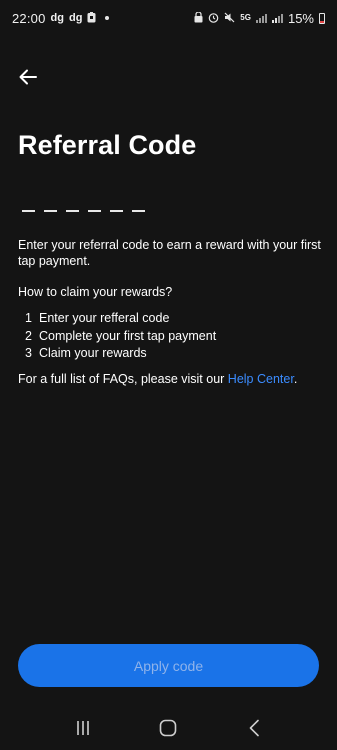  Describe the element at coordinates (198, 18) in the screenshot. I see `lock-icon` at that location.